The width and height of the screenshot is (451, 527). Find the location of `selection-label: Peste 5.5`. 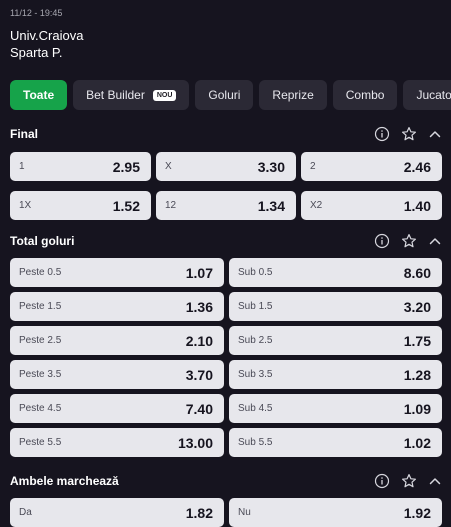

selection-label: Peste 5.5 is located at coordinates (40, 442).